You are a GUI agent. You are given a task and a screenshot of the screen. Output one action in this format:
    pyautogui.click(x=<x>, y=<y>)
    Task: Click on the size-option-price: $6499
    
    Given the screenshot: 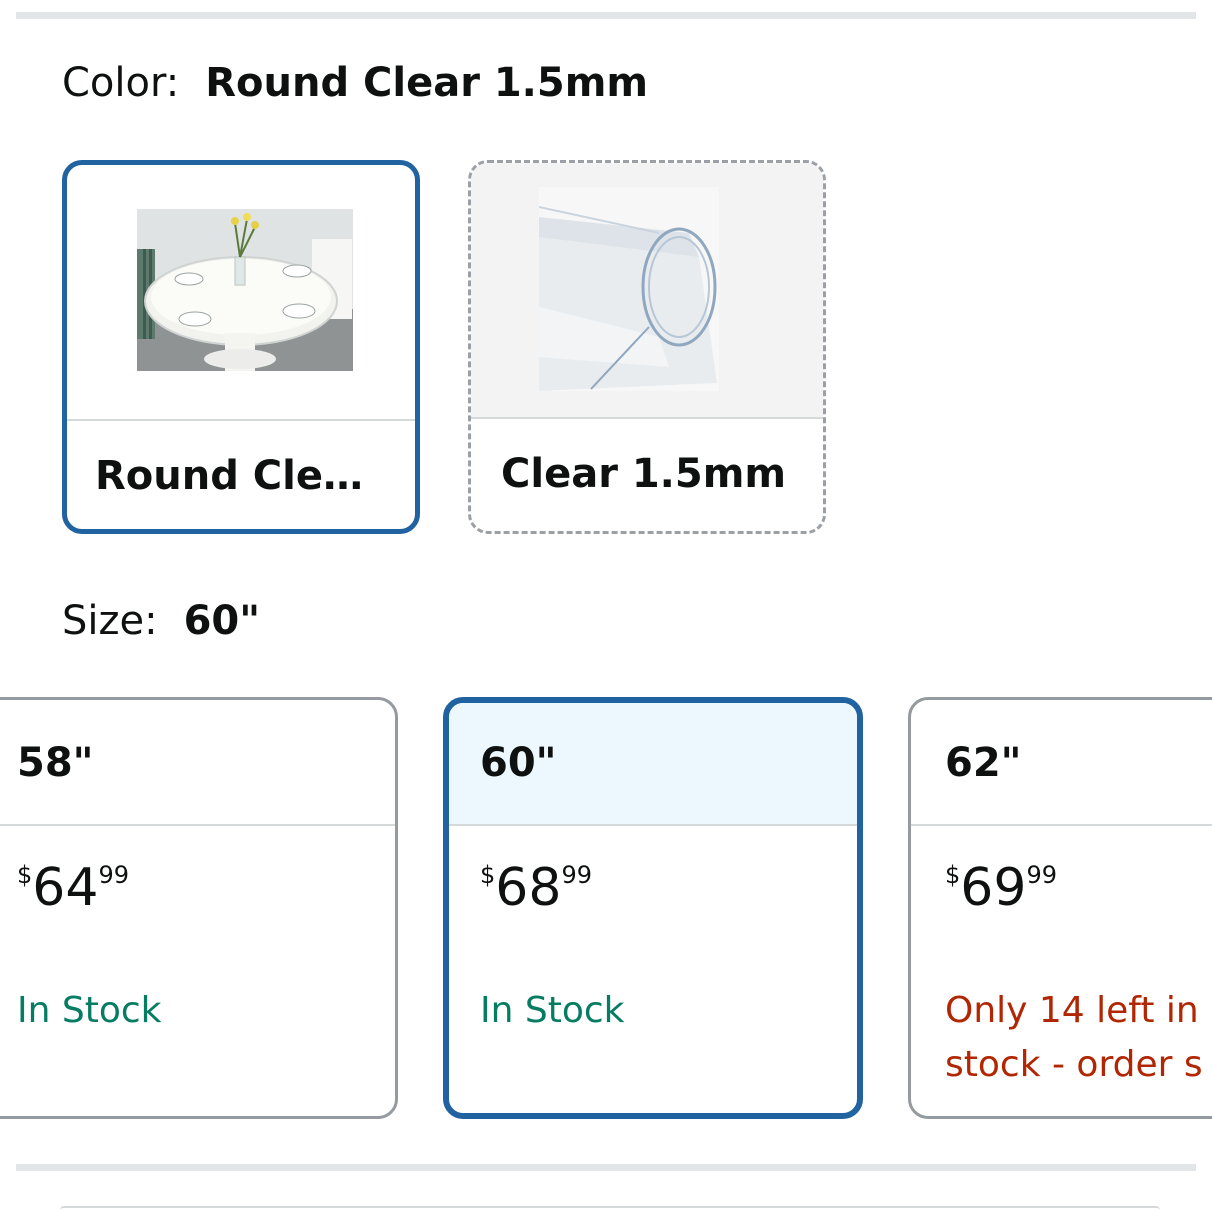 What is the action you would take?
    pyautogui.click(x=73, y=888)
    